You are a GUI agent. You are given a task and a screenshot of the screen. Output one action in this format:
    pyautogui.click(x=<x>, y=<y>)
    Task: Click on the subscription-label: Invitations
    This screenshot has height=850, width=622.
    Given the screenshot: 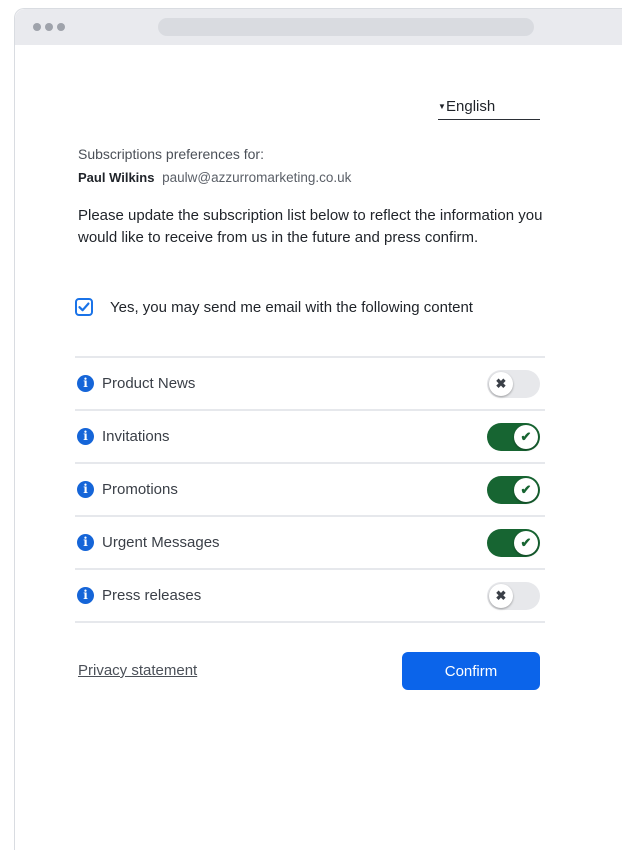 What is the action you would take?
    pyautogui.click(x=136, y=436)
    